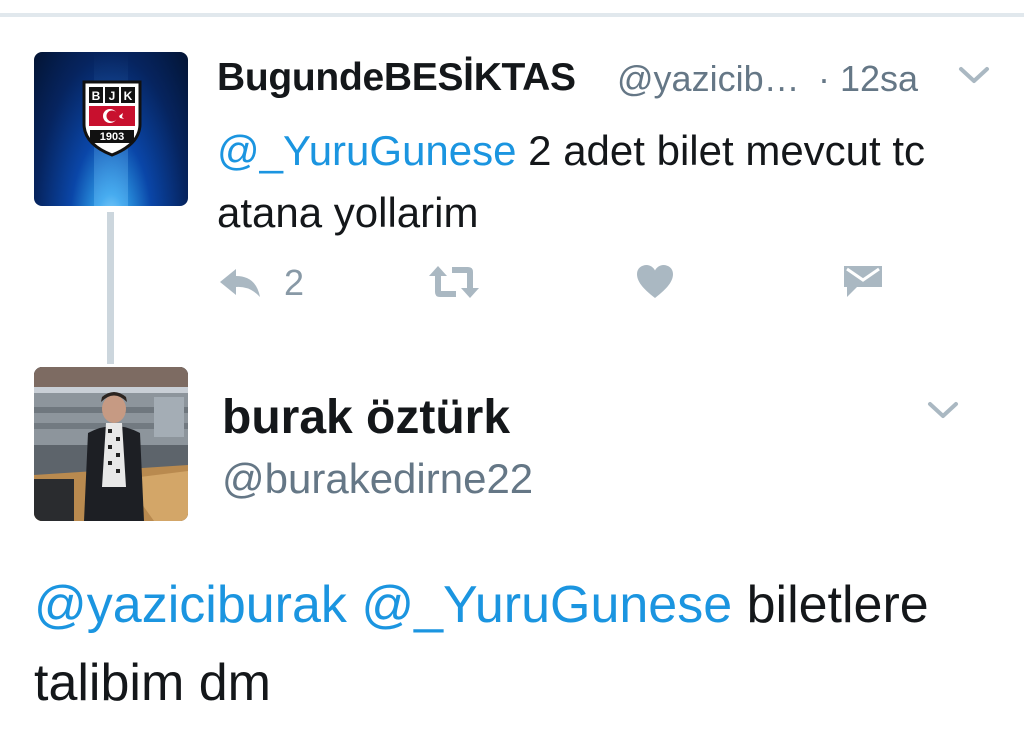  I want to click on tweet-author-name: burak öztürk, so click(366, 417).